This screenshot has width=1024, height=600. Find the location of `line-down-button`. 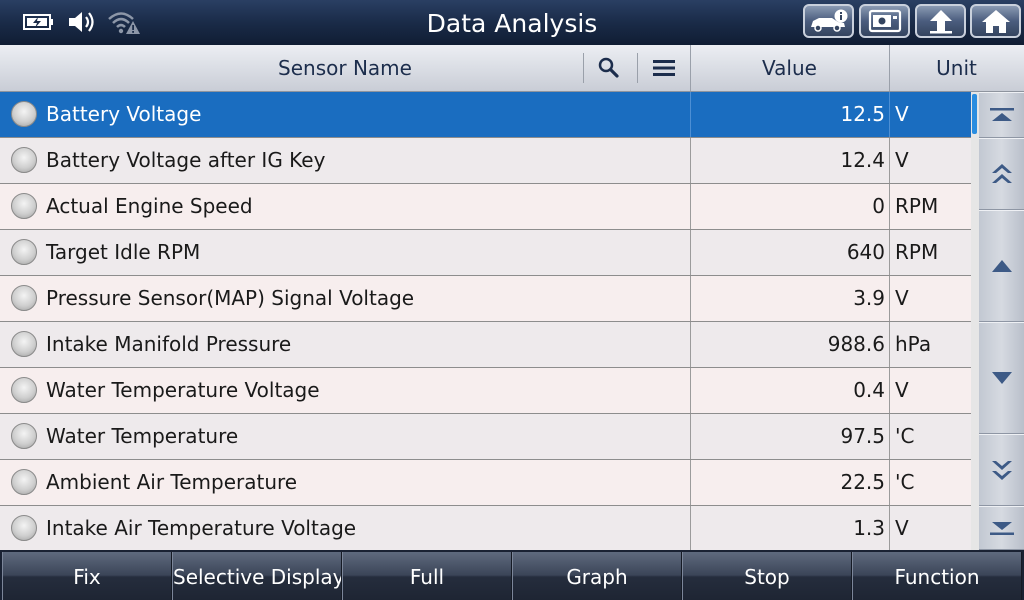

line-down-button is located at coordinates (1001, 378).